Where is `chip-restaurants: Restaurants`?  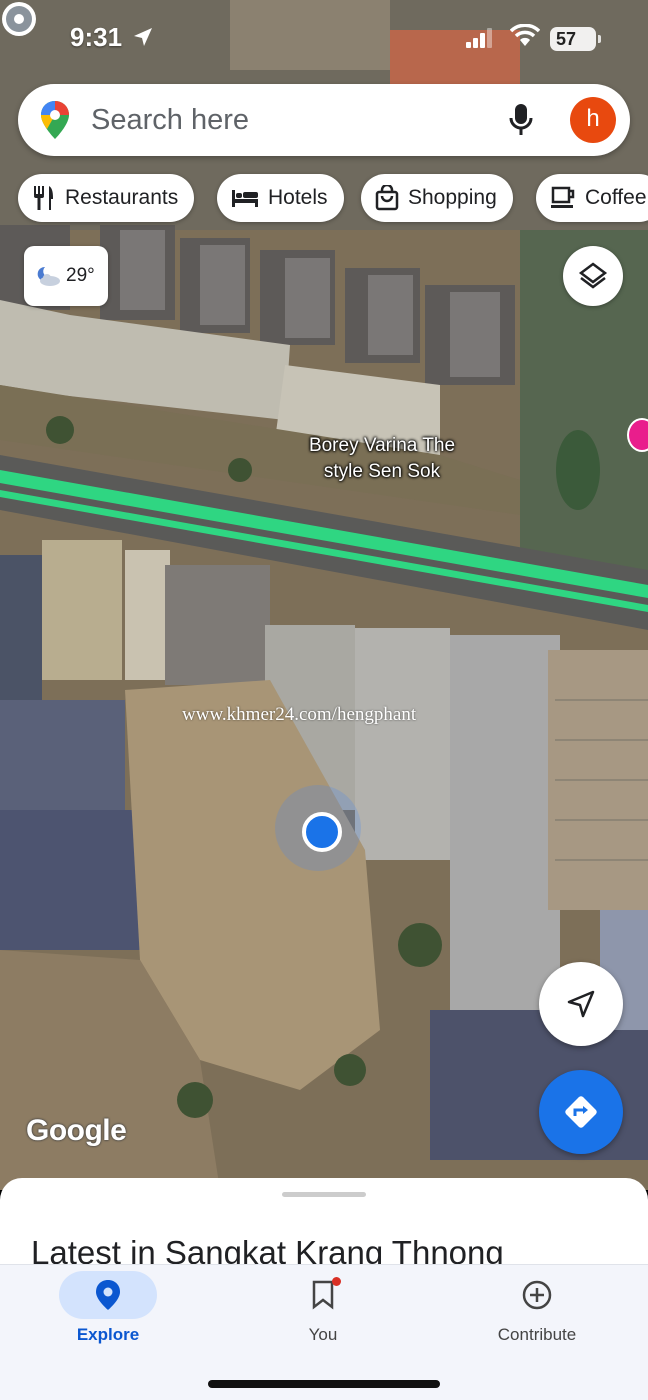 chip-restaurants: Restaurants is located at coordinates (106, 198).